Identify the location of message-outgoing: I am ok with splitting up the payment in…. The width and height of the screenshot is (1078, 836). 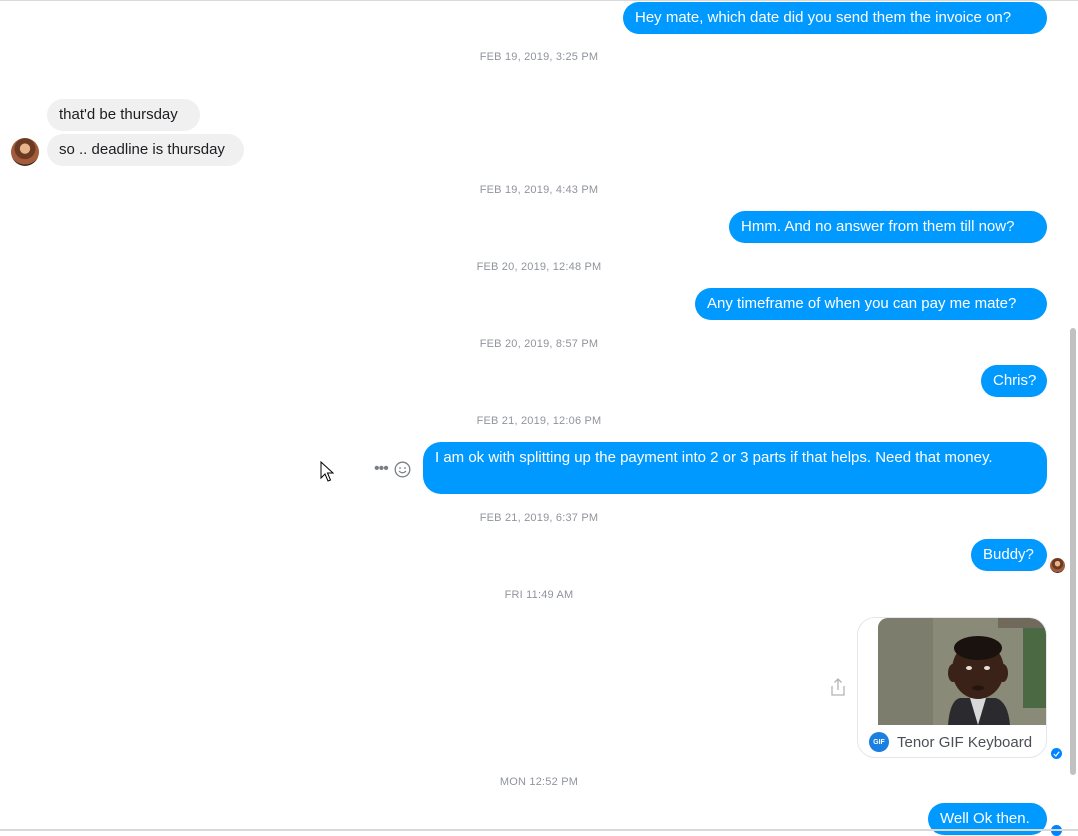
(735, 468).